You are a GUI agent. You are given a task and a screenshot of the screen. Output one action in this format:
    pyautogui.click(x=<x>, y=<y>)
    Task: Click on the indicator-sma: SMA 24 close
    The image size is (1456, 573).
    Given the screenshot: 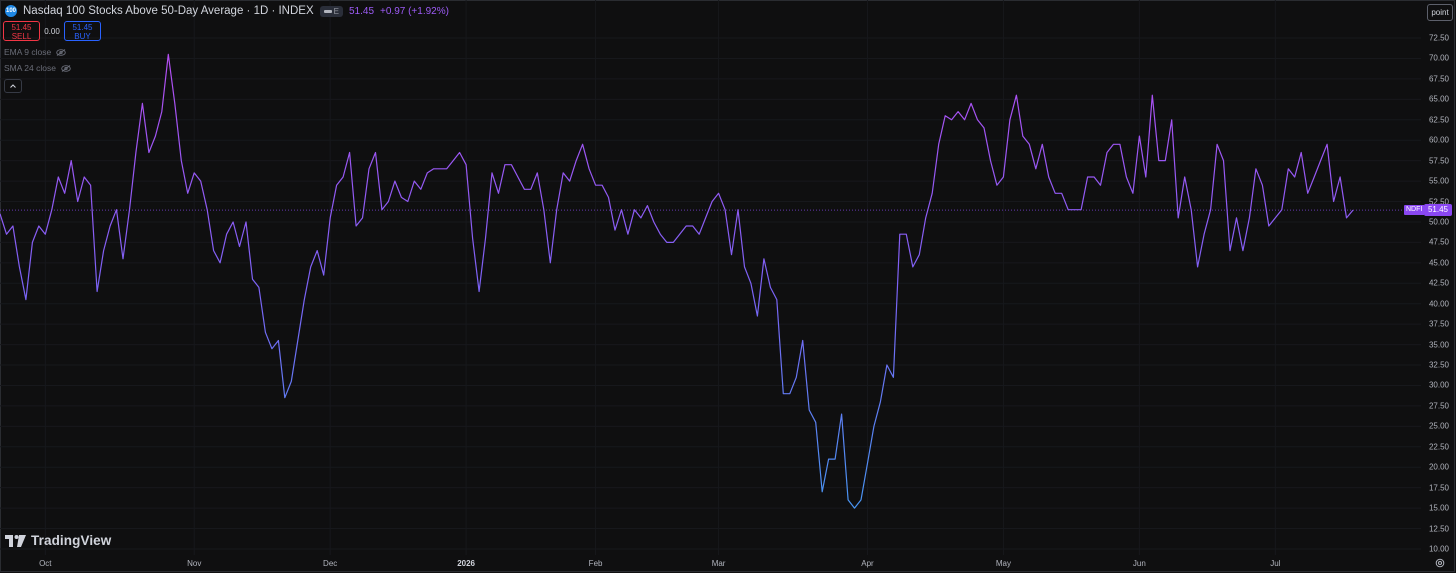 What is the action you would take?
    pyautogui.click(x=37, y=68)
    